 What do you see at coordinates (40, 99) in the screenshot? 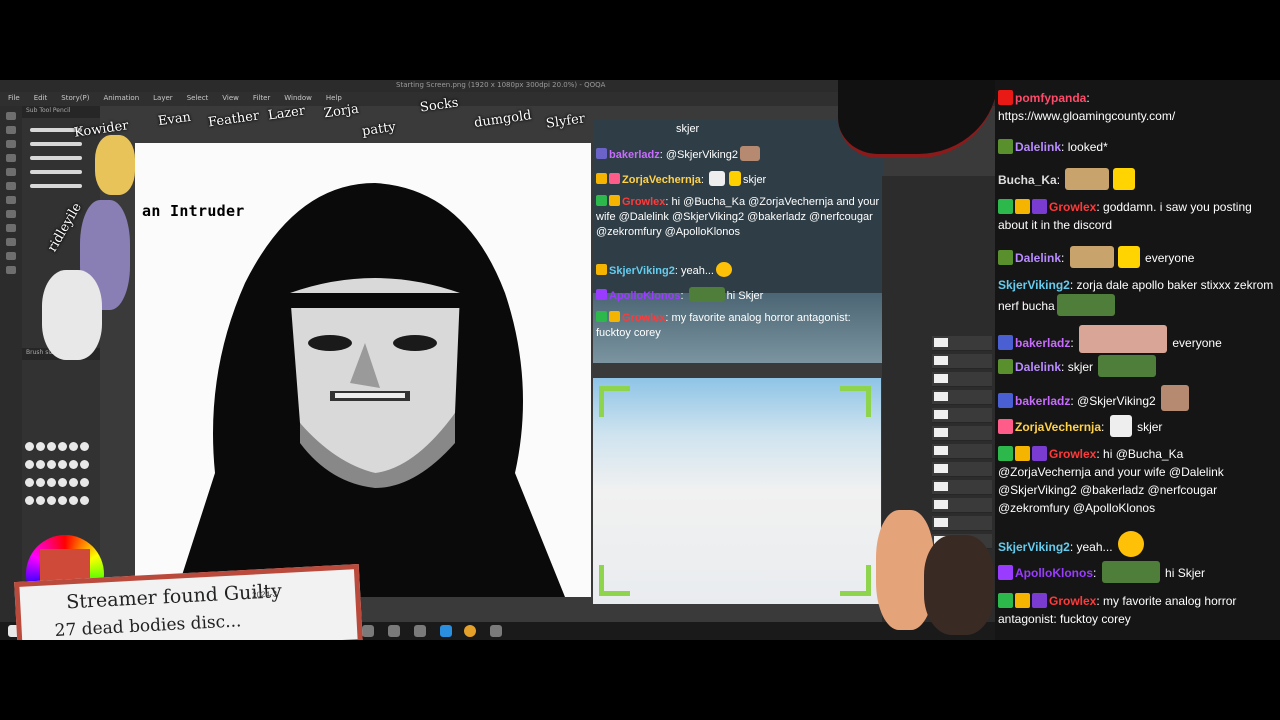
I see `menu-edit: Edit` at bounding box center [40, 99].